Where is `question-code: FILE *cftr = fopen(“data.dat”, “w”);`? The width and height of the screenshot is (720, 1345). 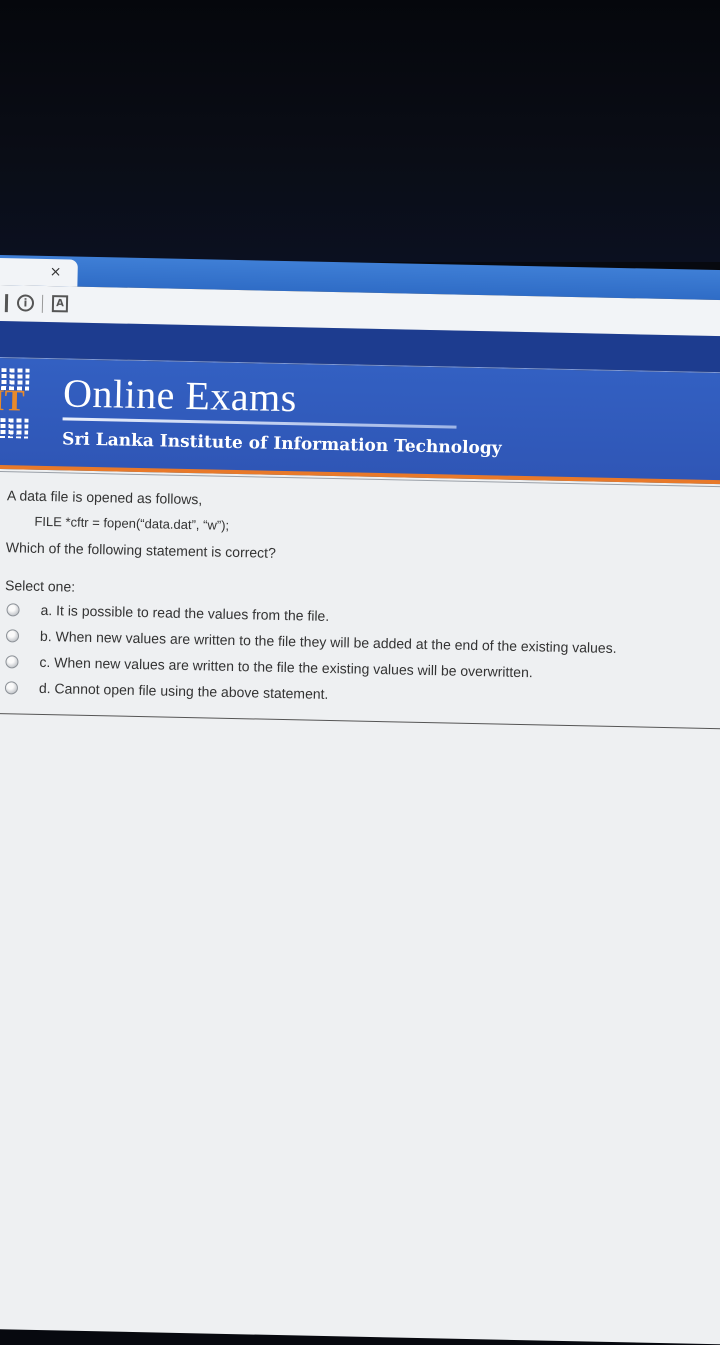
question-code: FILE *cftr = fopen(“data.dat”, “w”); is located at coordinates (132, 523).